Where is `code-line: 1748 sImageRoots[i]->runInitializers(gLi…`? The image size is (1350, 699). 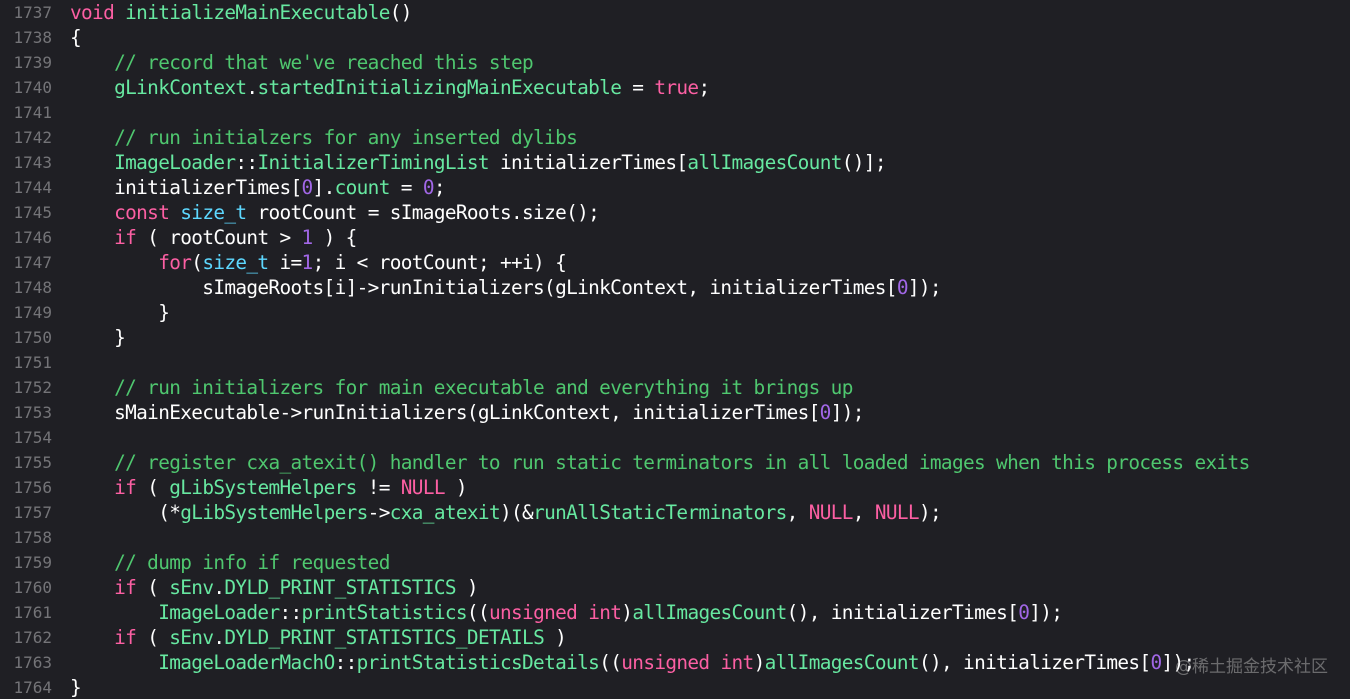
code-line: 1748 sImageRoots[i]->runInitializers(gLi… is located at coordinates (675, 287).